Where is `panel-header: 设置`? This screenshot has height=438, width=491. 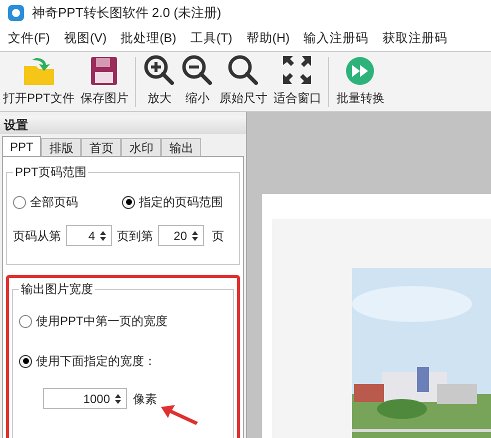
panel-header: 设置 is located at coordinates (123, 125).